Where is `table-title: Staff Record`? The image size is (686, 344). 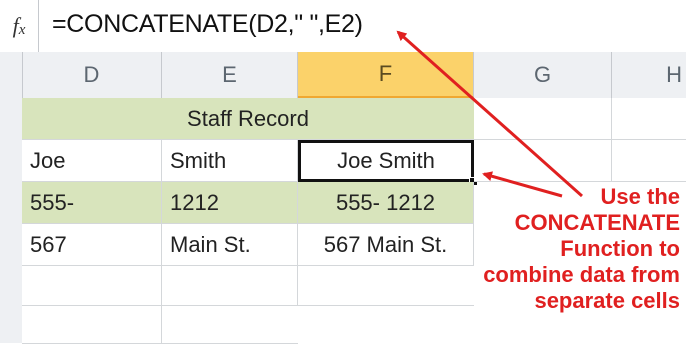
table-title: Staff Record is located at coordinates (248, 119).